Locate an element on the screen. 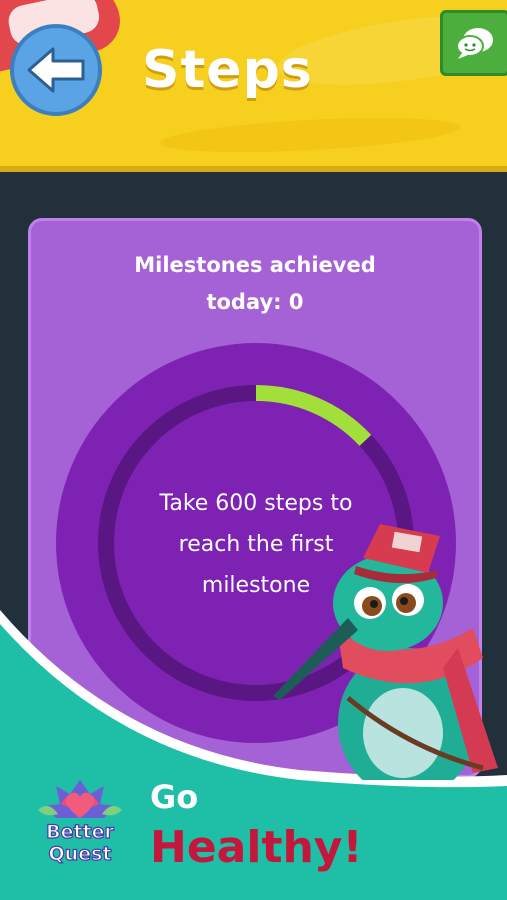 Image resolution: width=507 pixels, height=900 pixels. page-title: Steps is located at coordinates (227, 70).